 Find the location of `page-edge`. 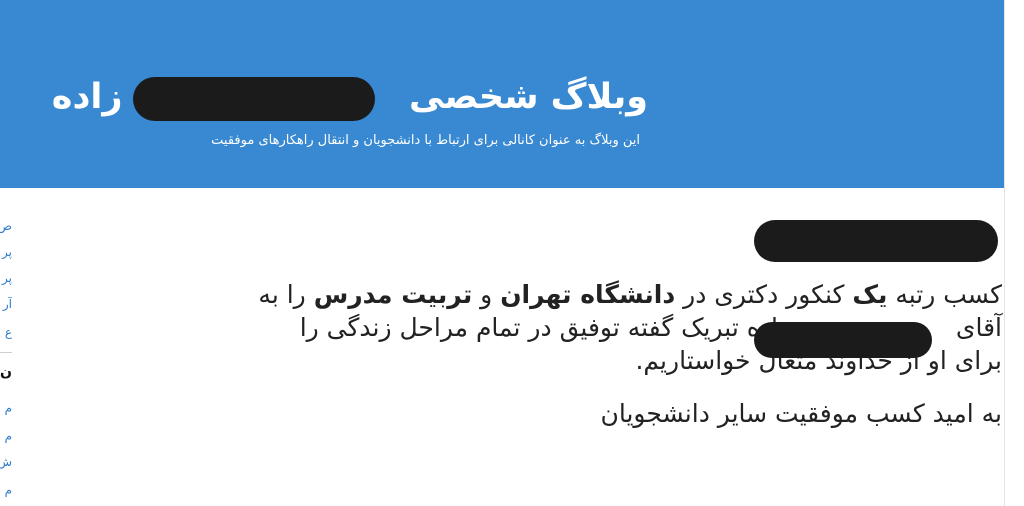

page-edge is located at coordinates (1014, 253).